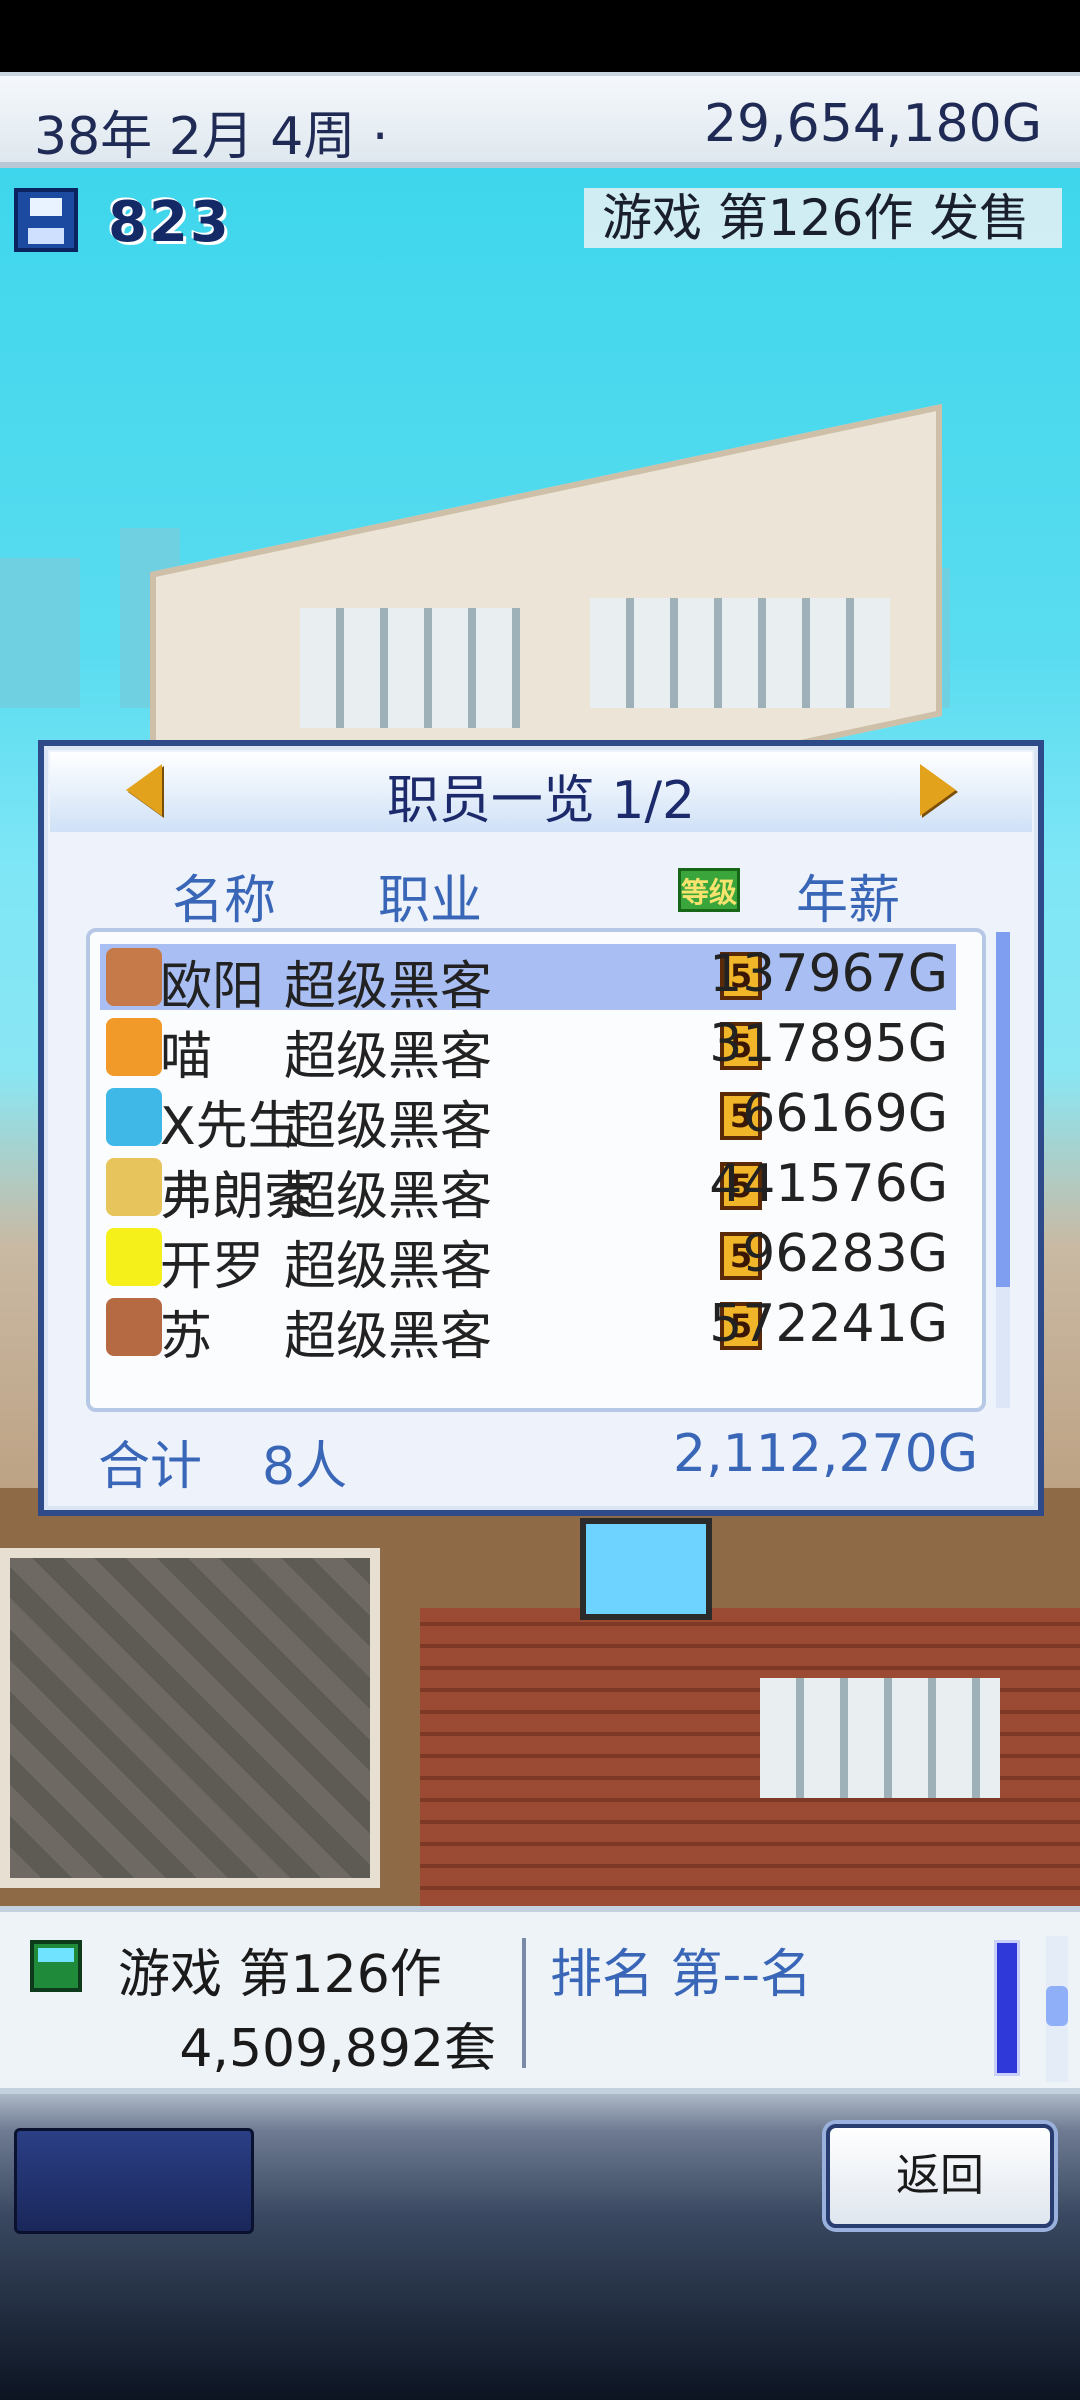 Image resolution: width=1080 pixels, height=2400 pixels. What do you see at coordinates (528, 1120) in the screenshot?
I see `staff-row: X先生 超级黑客 5 66169G` at bounding box center [528, 1120].